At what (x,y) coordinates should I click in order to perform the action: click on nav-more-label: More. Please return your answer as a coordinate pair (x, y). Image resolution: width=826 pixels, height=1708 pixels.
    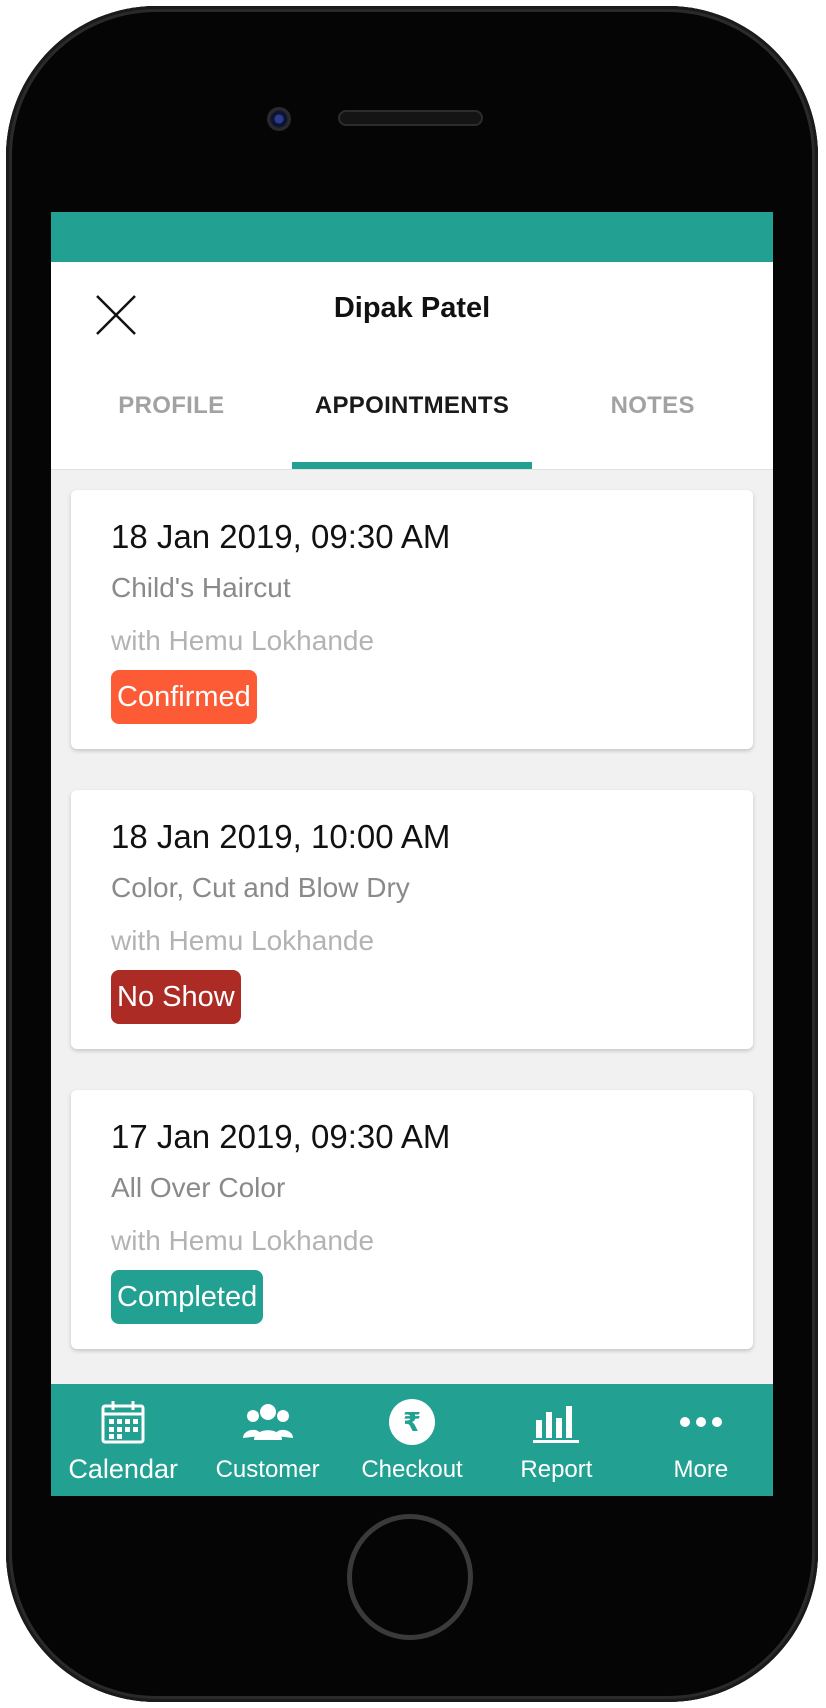
    Looking at the image, I should click on (701, 1469).